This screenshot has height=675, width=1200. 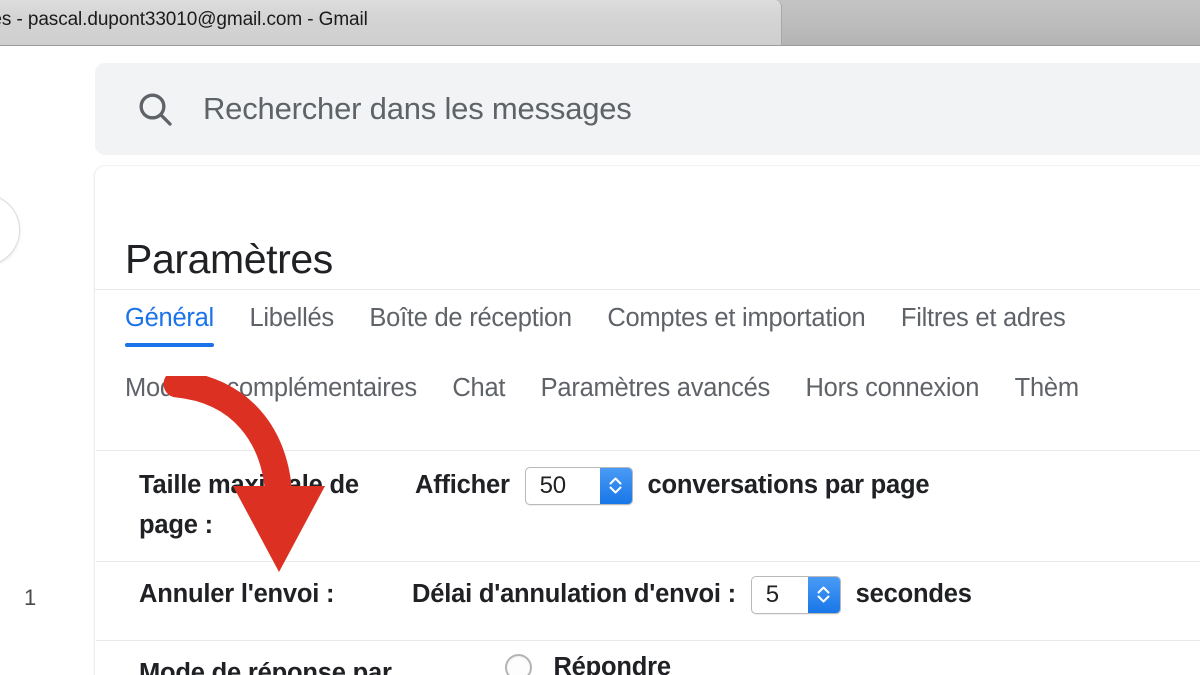 What do you see at coordinates (736, 325) in the screenshot?
I see `tab-comptes-et-importation: Comptes et importation` at bounding box center [736, 325].